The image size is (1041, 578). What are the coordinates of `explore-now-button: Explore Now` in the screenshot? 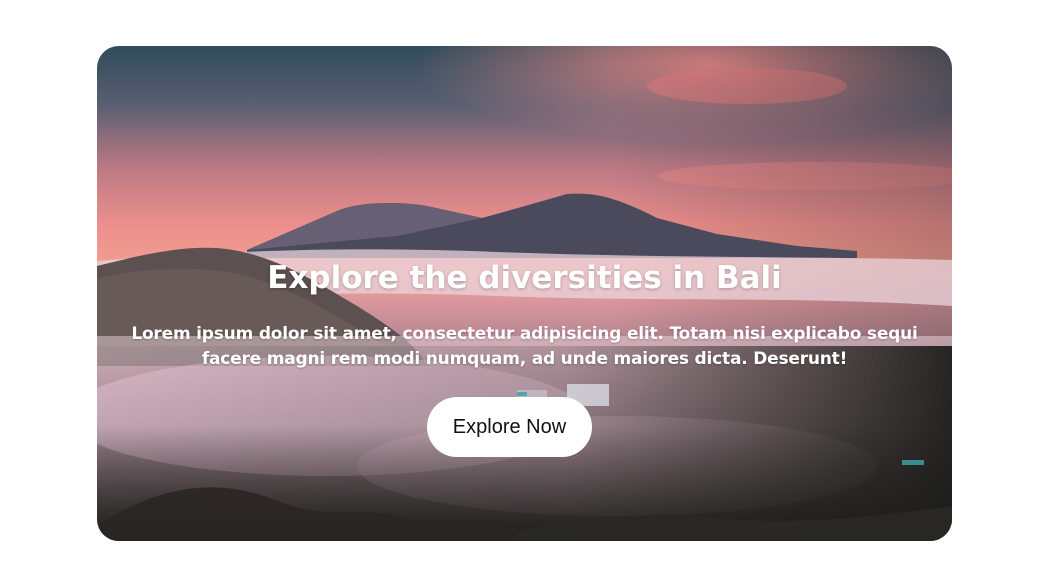 It's located at (509, 427).